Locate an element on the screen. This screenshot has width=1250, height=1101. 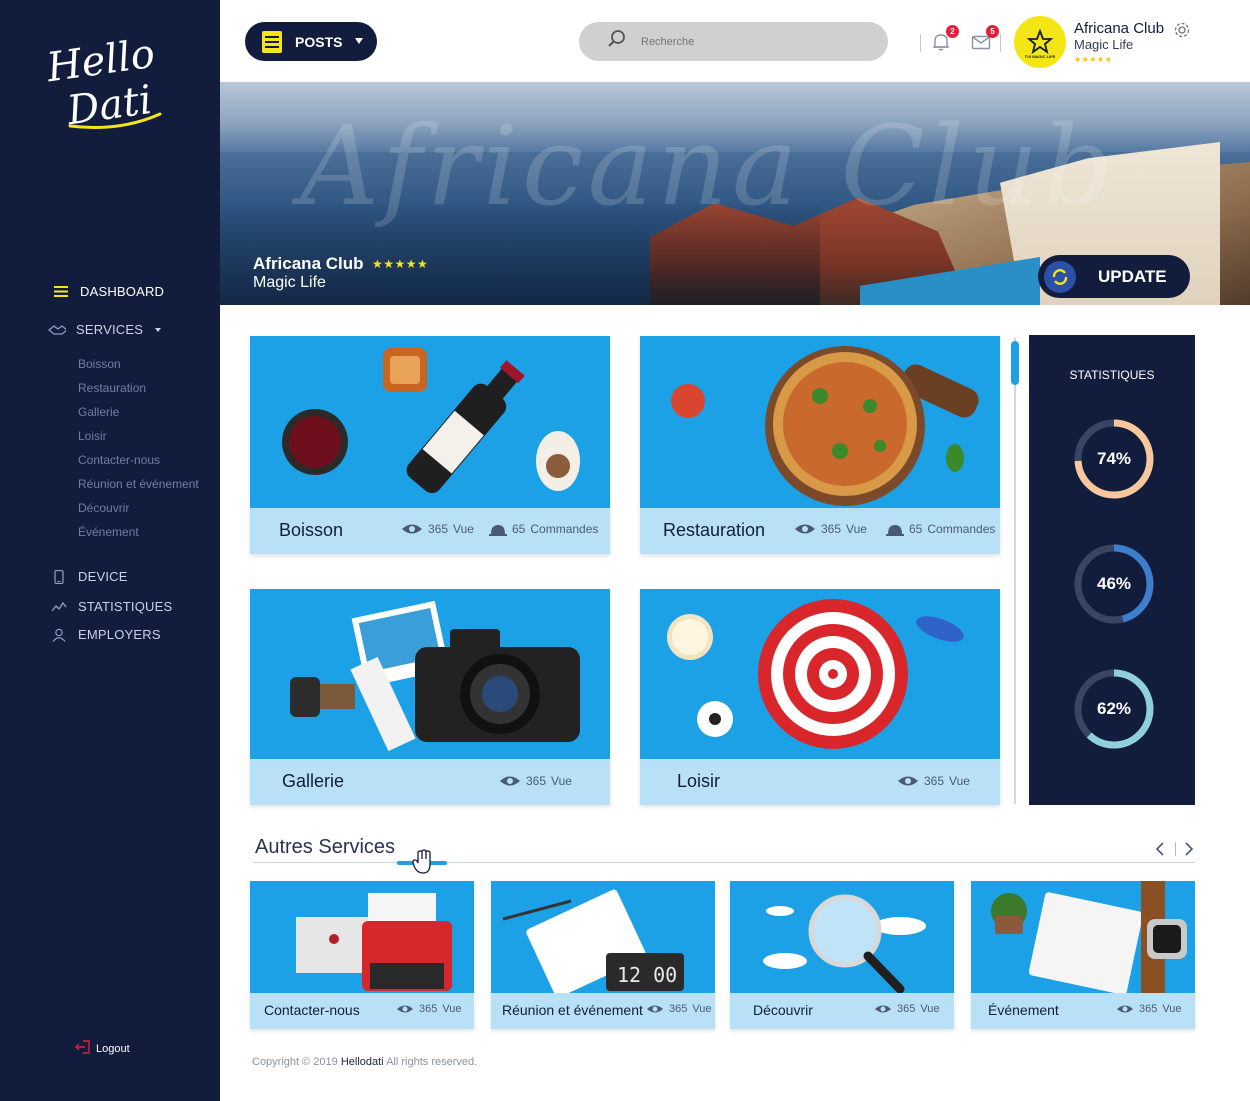
stat-donut-2: 46% is located at coordinates (1114, 584).